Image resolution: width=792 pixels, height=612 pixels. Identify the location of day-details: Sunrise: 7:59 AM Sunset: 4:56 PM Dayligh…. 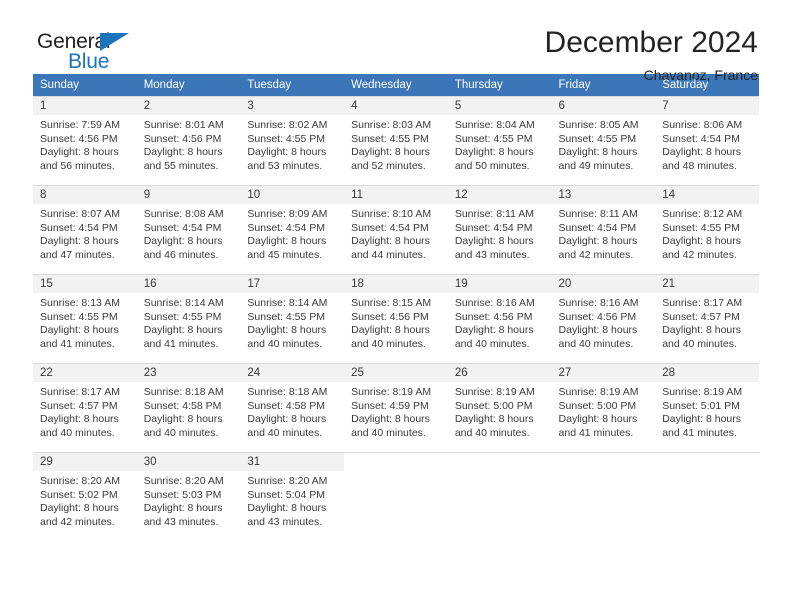
(85, 144).